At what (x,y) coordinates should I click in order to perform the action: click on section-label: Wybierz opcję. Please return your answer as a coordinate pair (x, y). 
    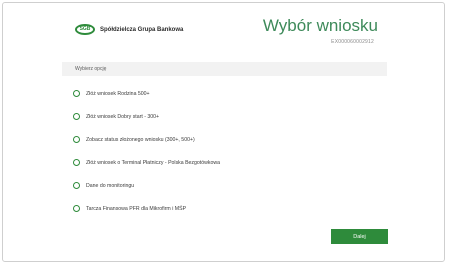
    Looking at the image, I should click on (224, 69).